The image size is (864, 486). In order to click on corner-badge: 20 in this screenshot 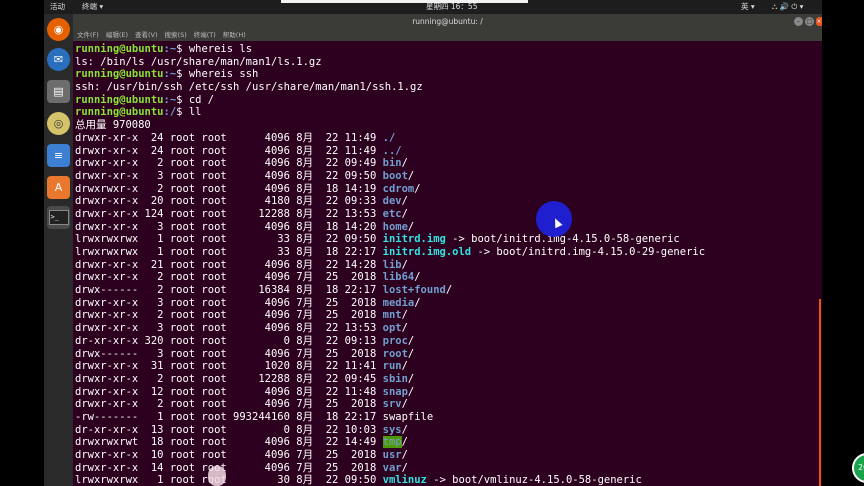, I will do `click(858, 468)`.